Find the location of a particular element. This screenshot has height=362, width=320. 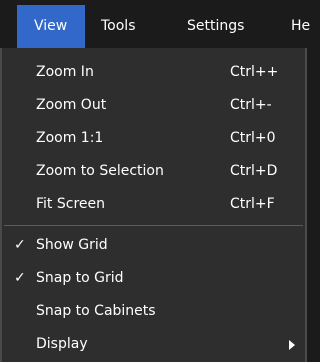

menu-item-zoom-to-selection: Zoom to Selection Ctrl+D is located at coordinates (153, 171).